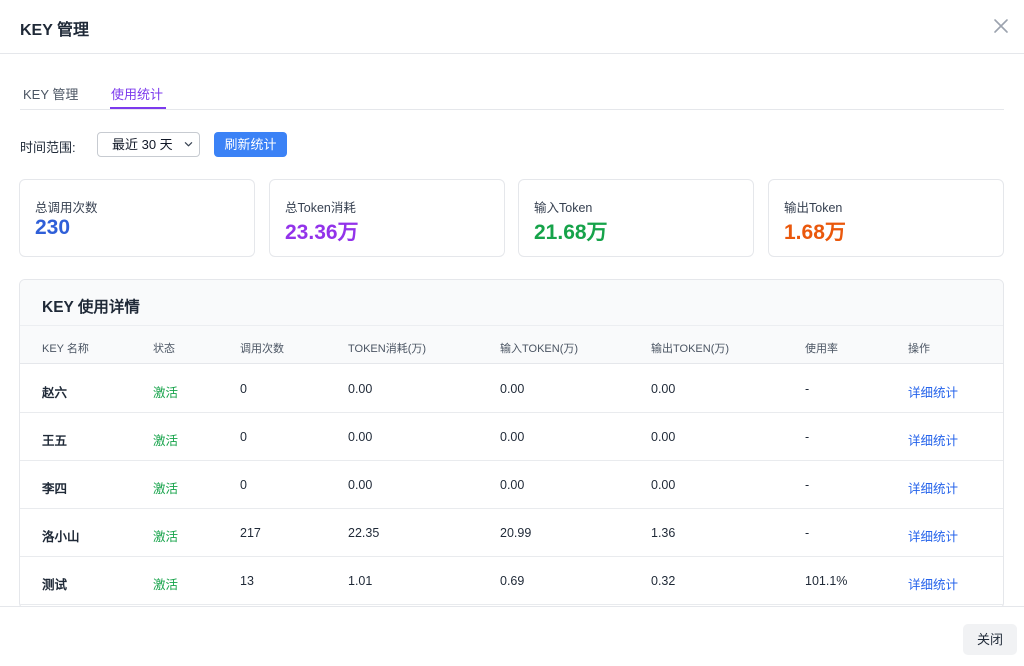 The width and height of the screenshot is (1024, 666). What do you see at coordinates (50, 97) in the screenshot?
I see `tab-key-management: KEY 管理` at bounding box center [50, 97].